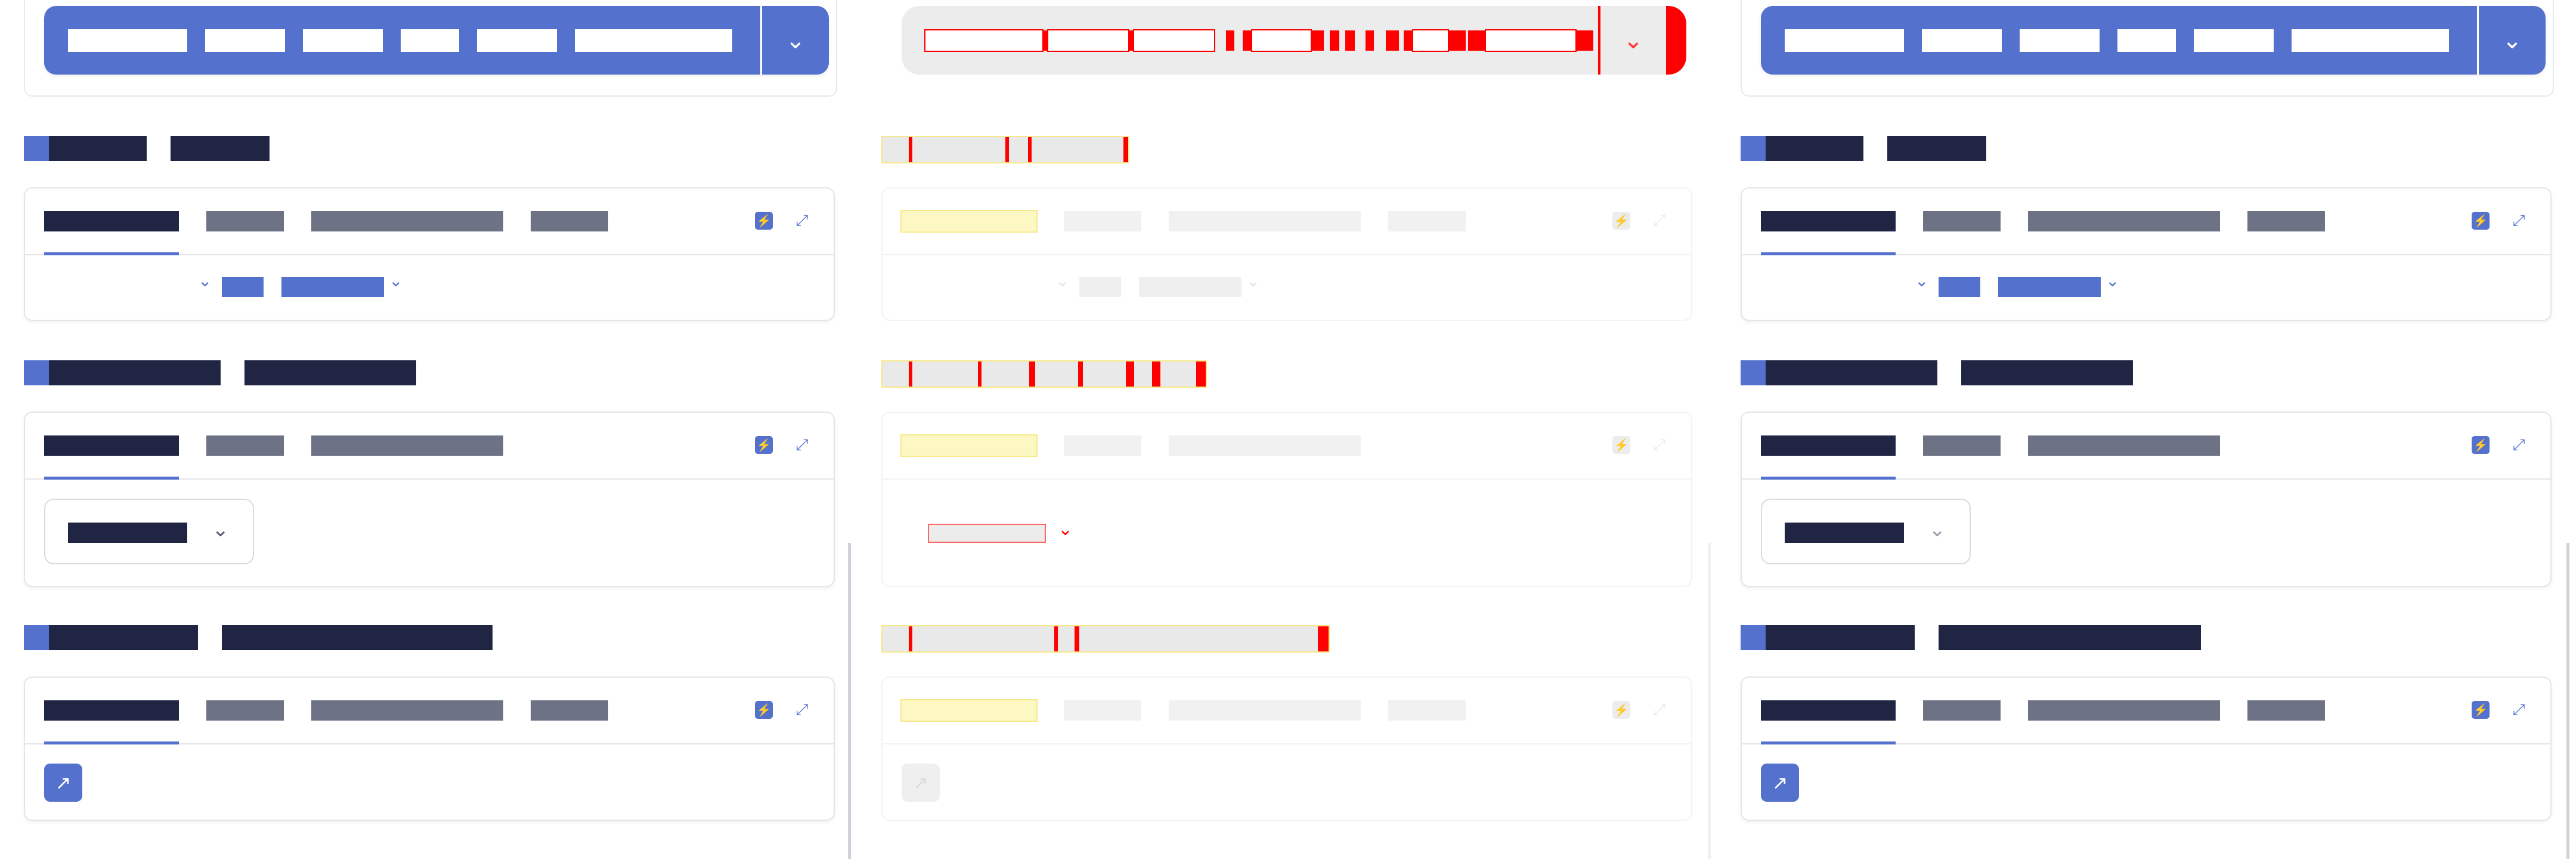  I want to click on example-card: ⚡ ⤢ ⌄ ⌄, so click(1286, 254).